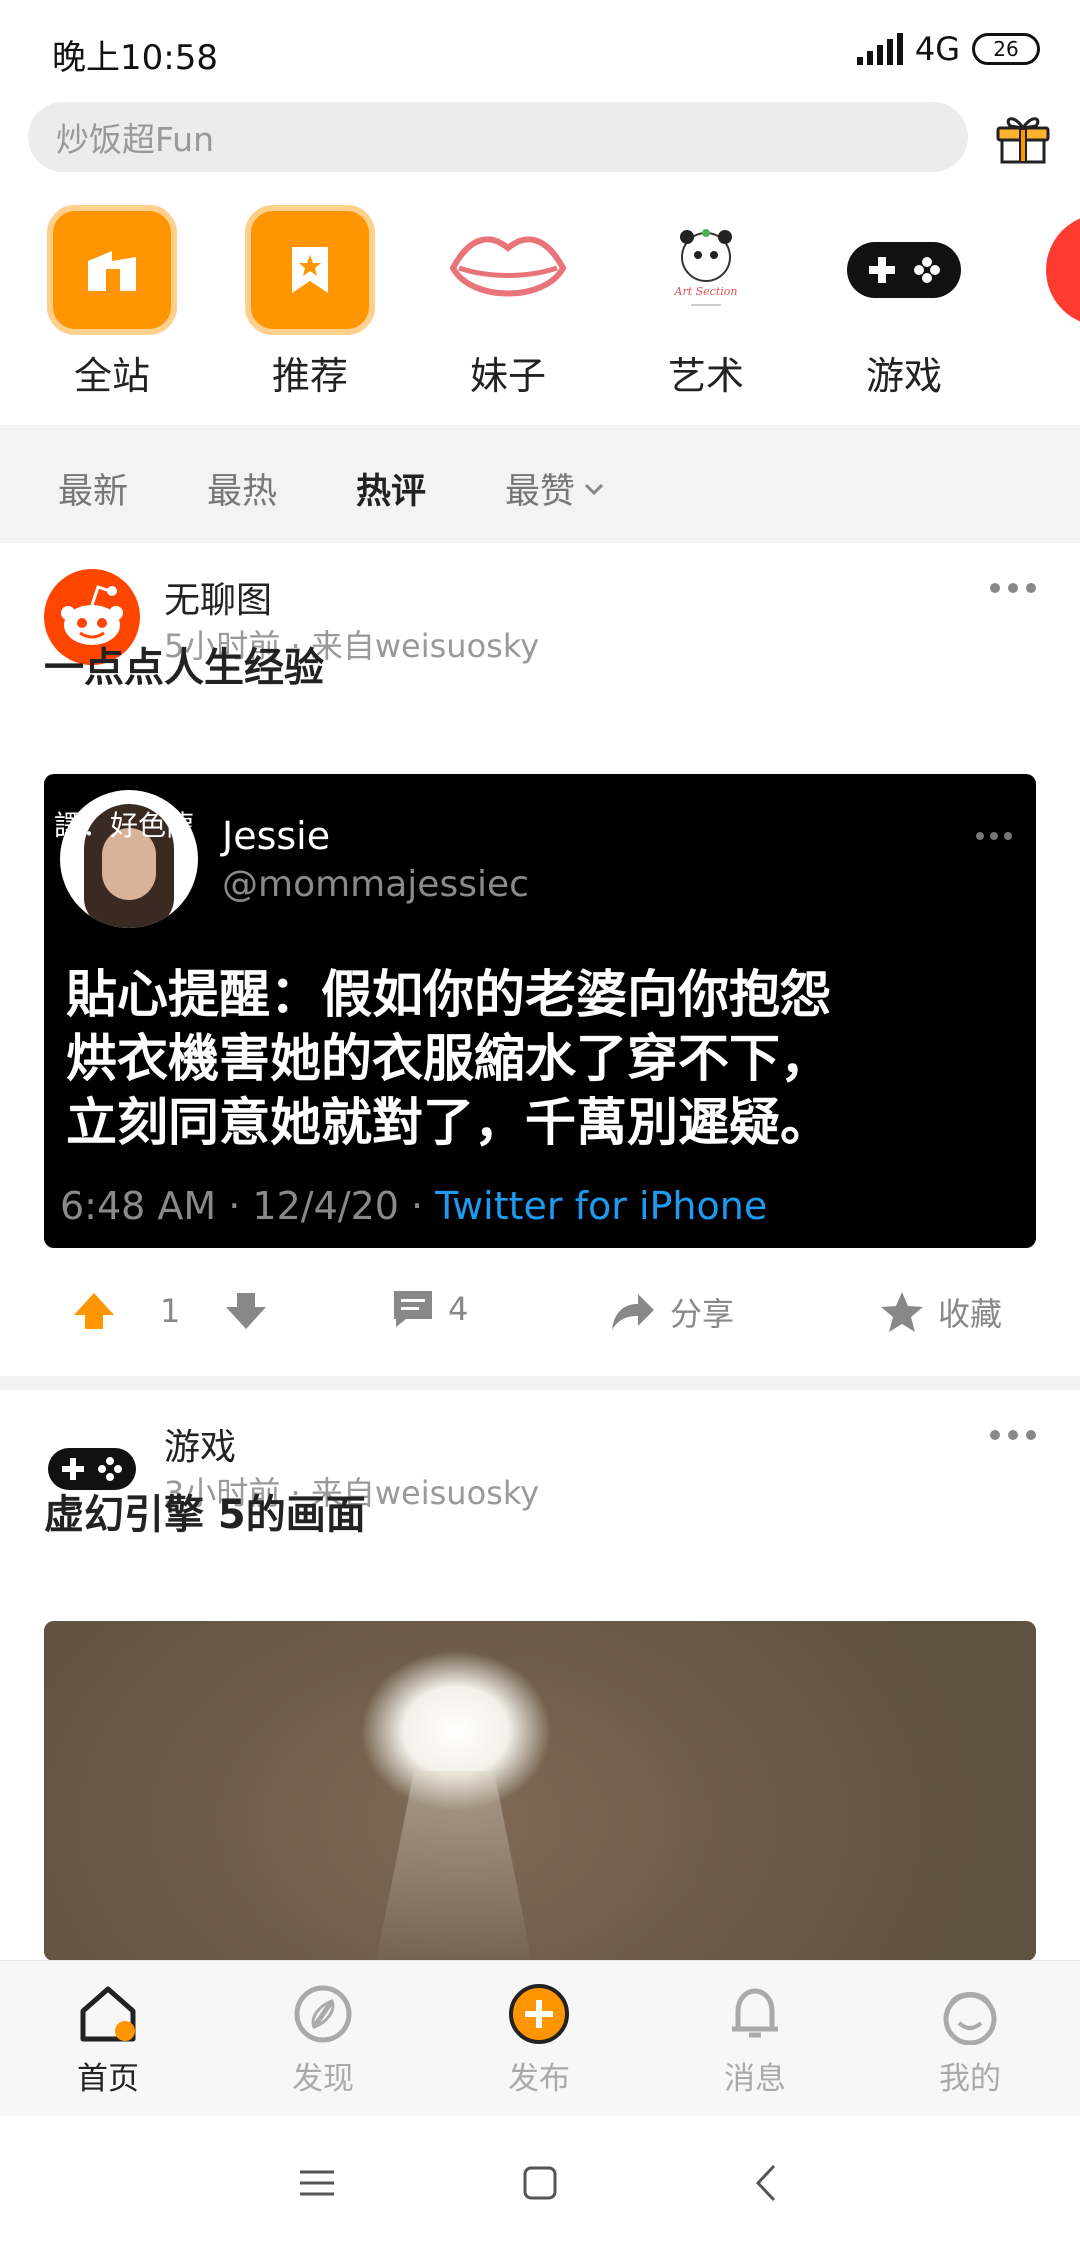 The image size is (1080, 2248). What do you see at coordinates (458, 1309) in the screenshot?
I see `comment-count: 4` at bounding box center [458, 1309].